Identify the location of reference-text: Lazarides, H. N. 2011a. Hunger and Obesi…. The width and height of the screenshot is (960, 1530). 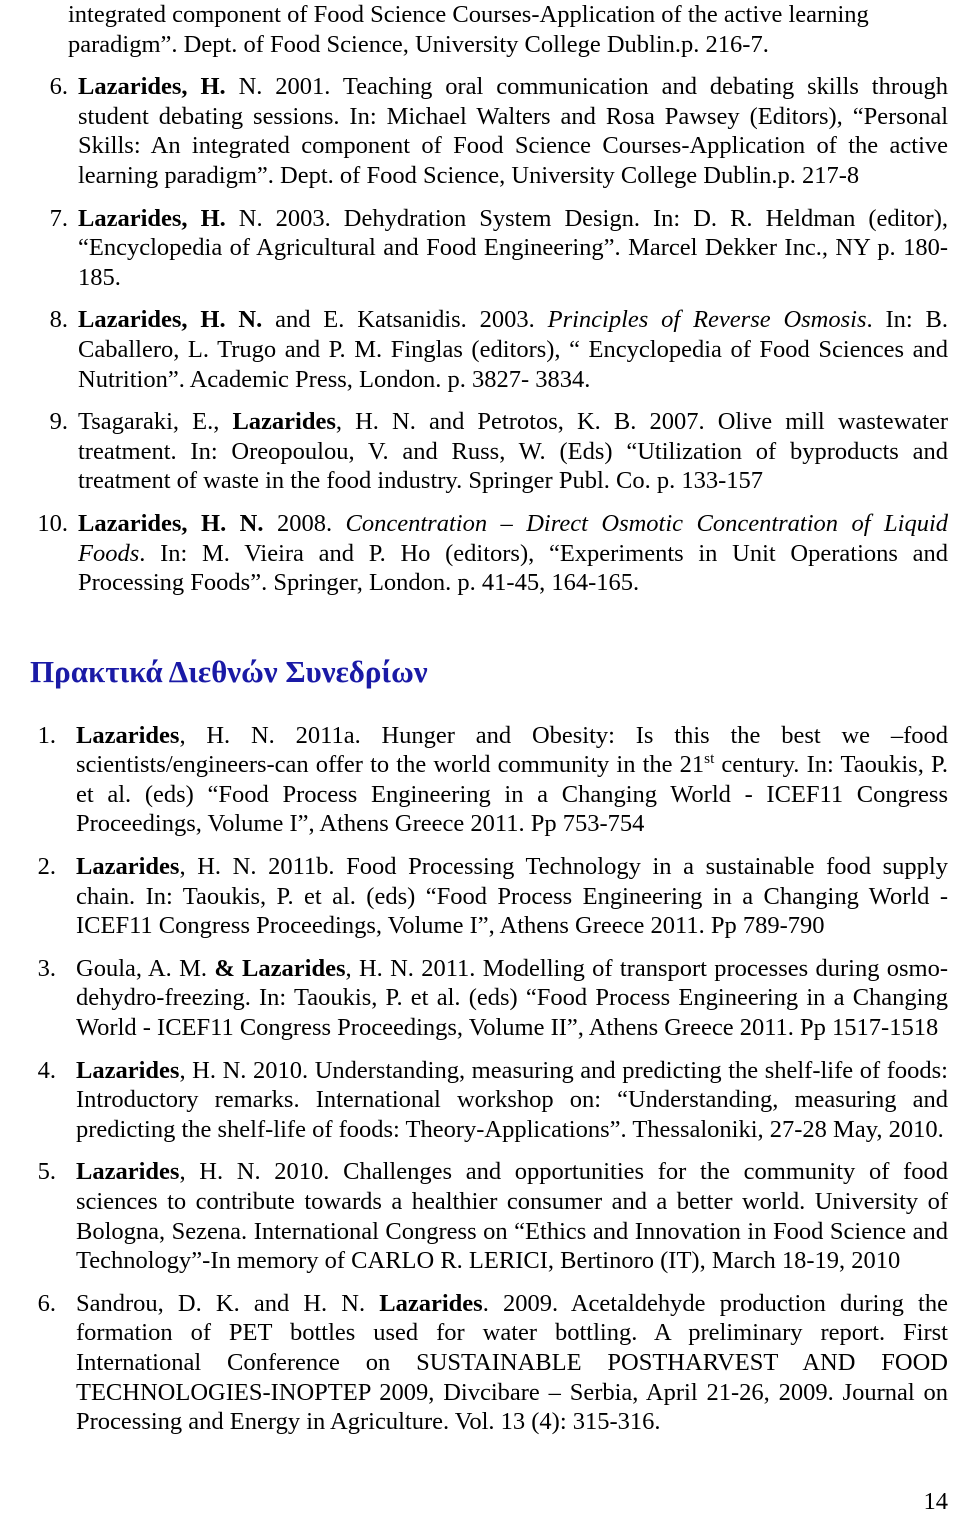
(512, 780).